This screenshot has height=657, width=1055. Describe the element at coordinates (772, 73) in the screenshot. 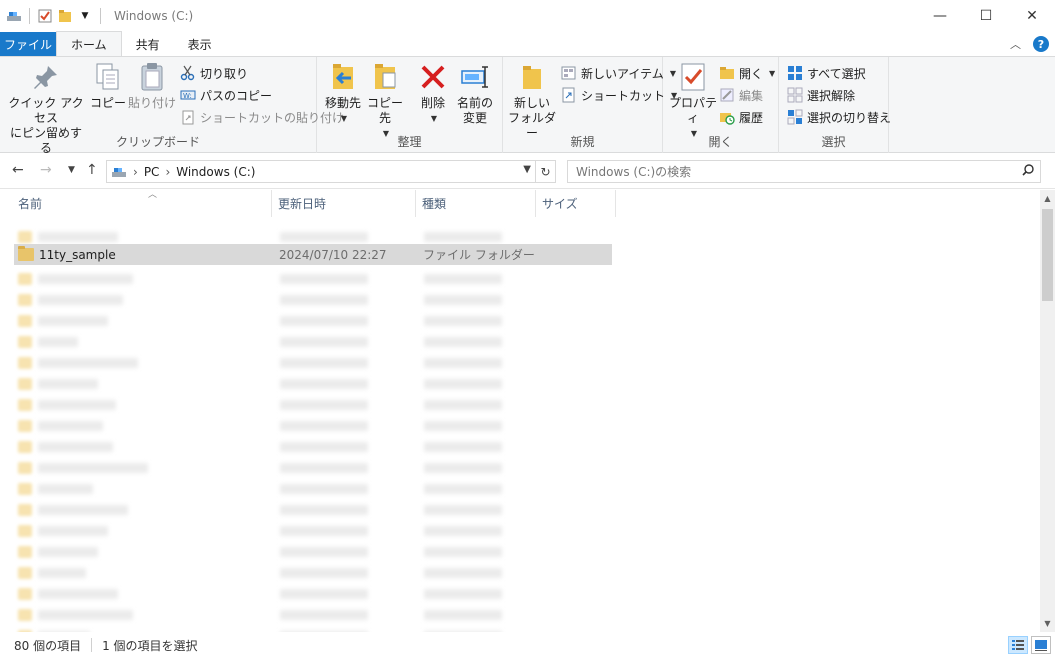

I see `open-dropdown-icon: ▼` at that location.